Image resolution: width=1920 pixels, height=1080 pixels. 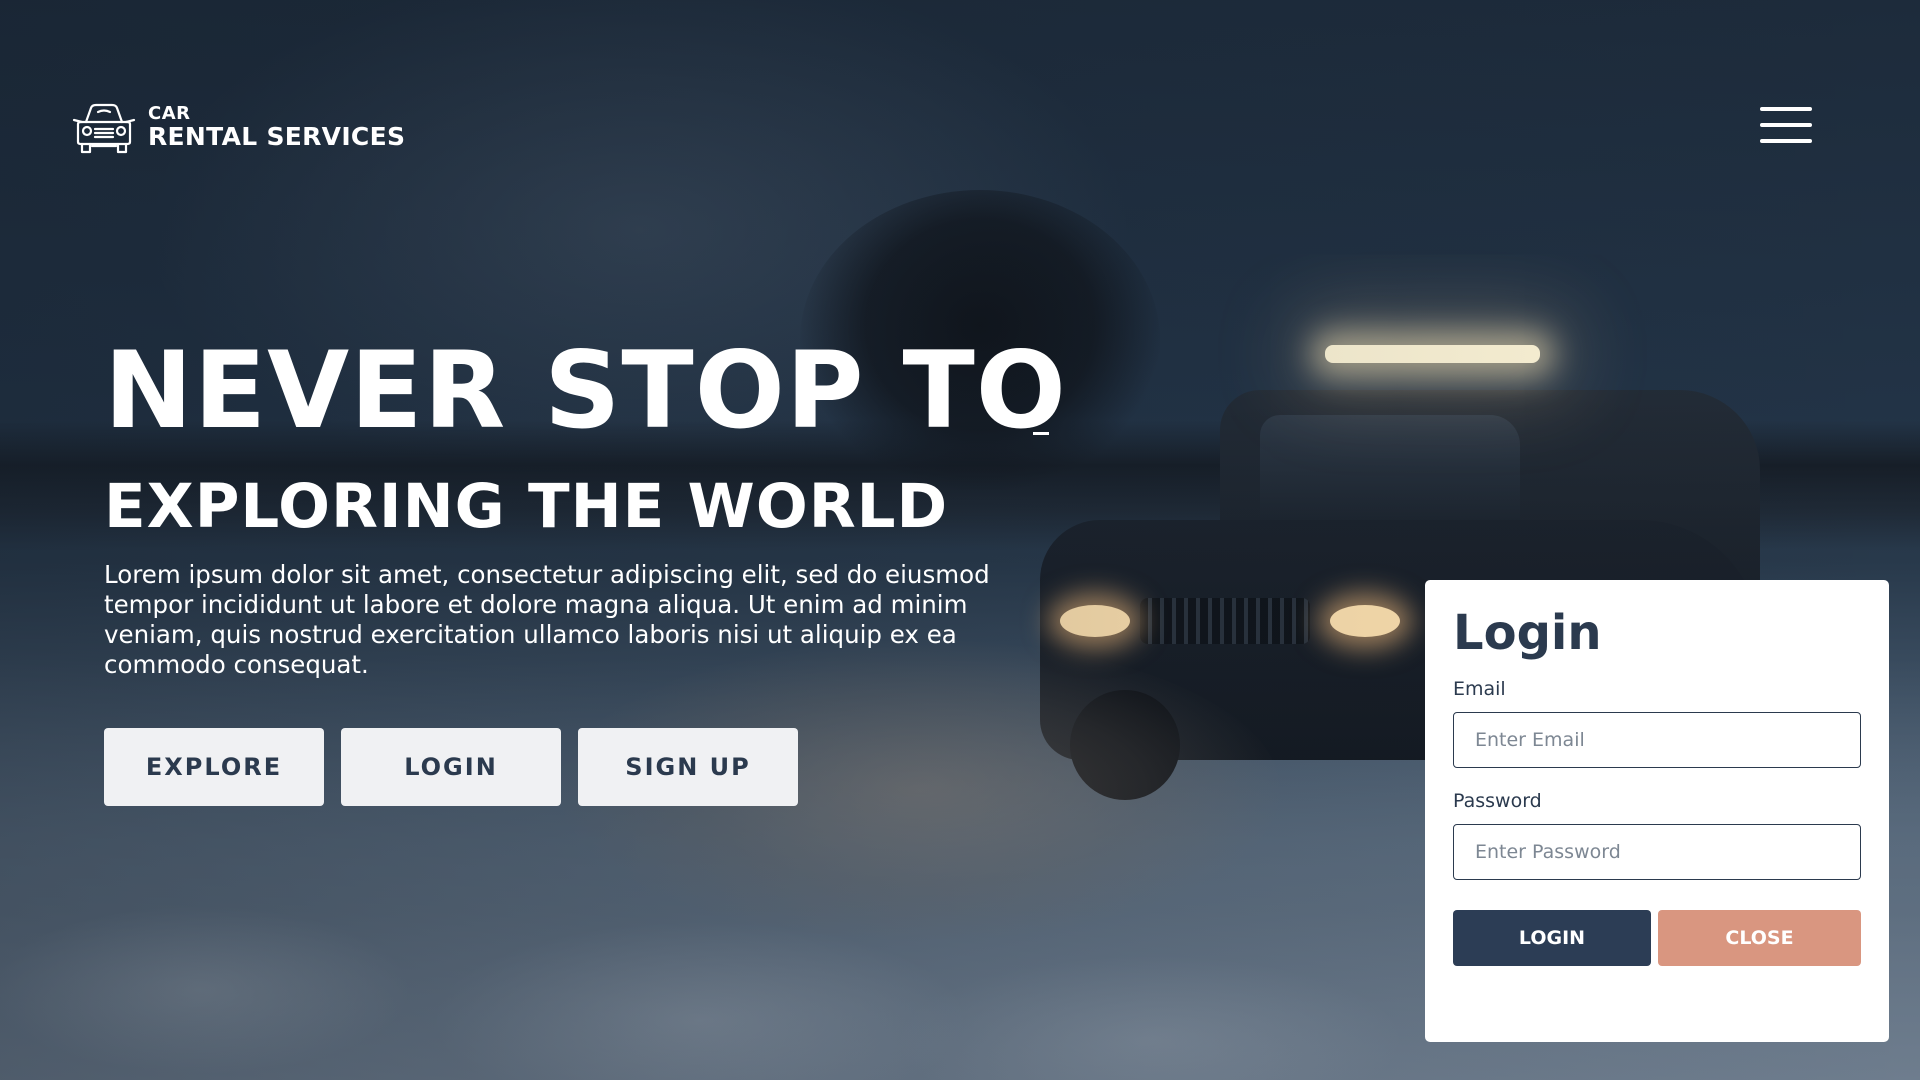 I want to click on hero-title: NEVER STOP TO, so click(x=585, y=390).